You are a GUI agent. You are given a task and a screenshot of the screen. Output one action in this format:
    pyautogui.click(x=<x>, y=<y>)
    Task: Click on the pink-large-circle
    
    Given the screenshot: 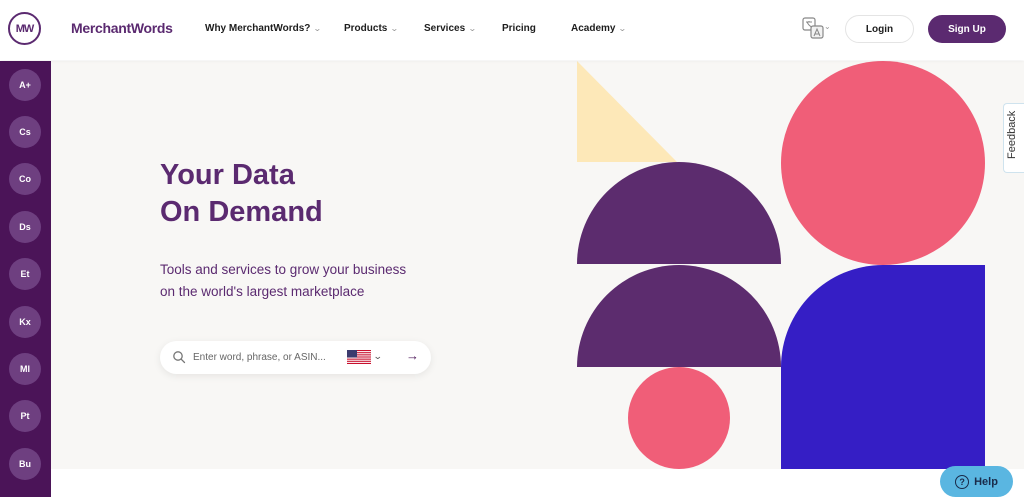 What is the action you would take?
    pyautogui.click(x=883, y=163)
    